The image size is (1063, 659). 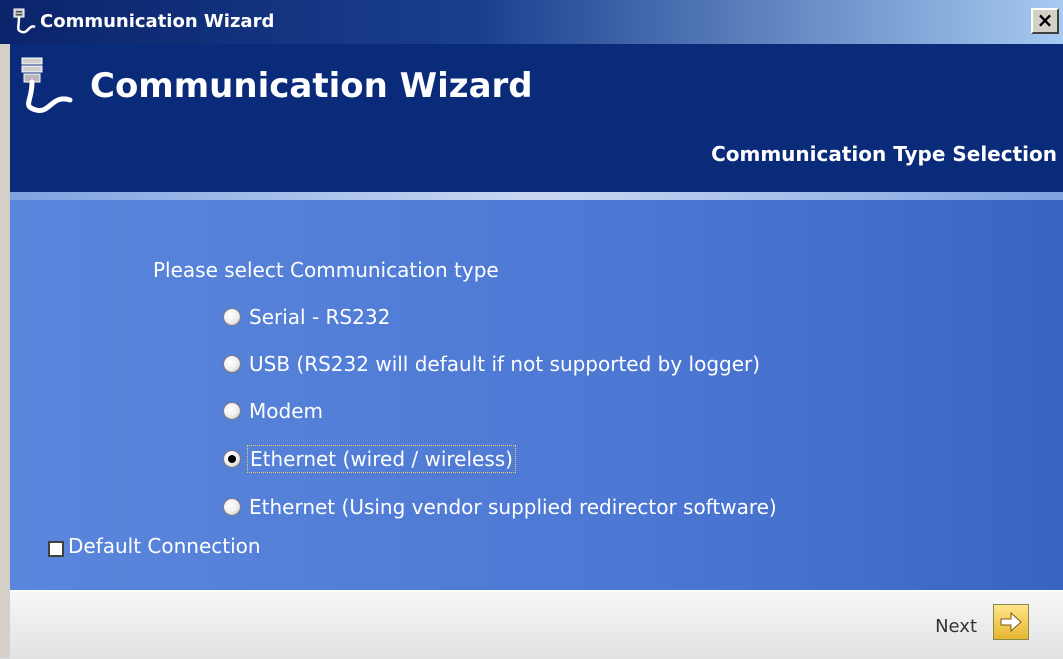 What do you see at coordinates (56, 549) in the screenshot?
I see `default-connection-checkbox` at bounding box center [56, 549].